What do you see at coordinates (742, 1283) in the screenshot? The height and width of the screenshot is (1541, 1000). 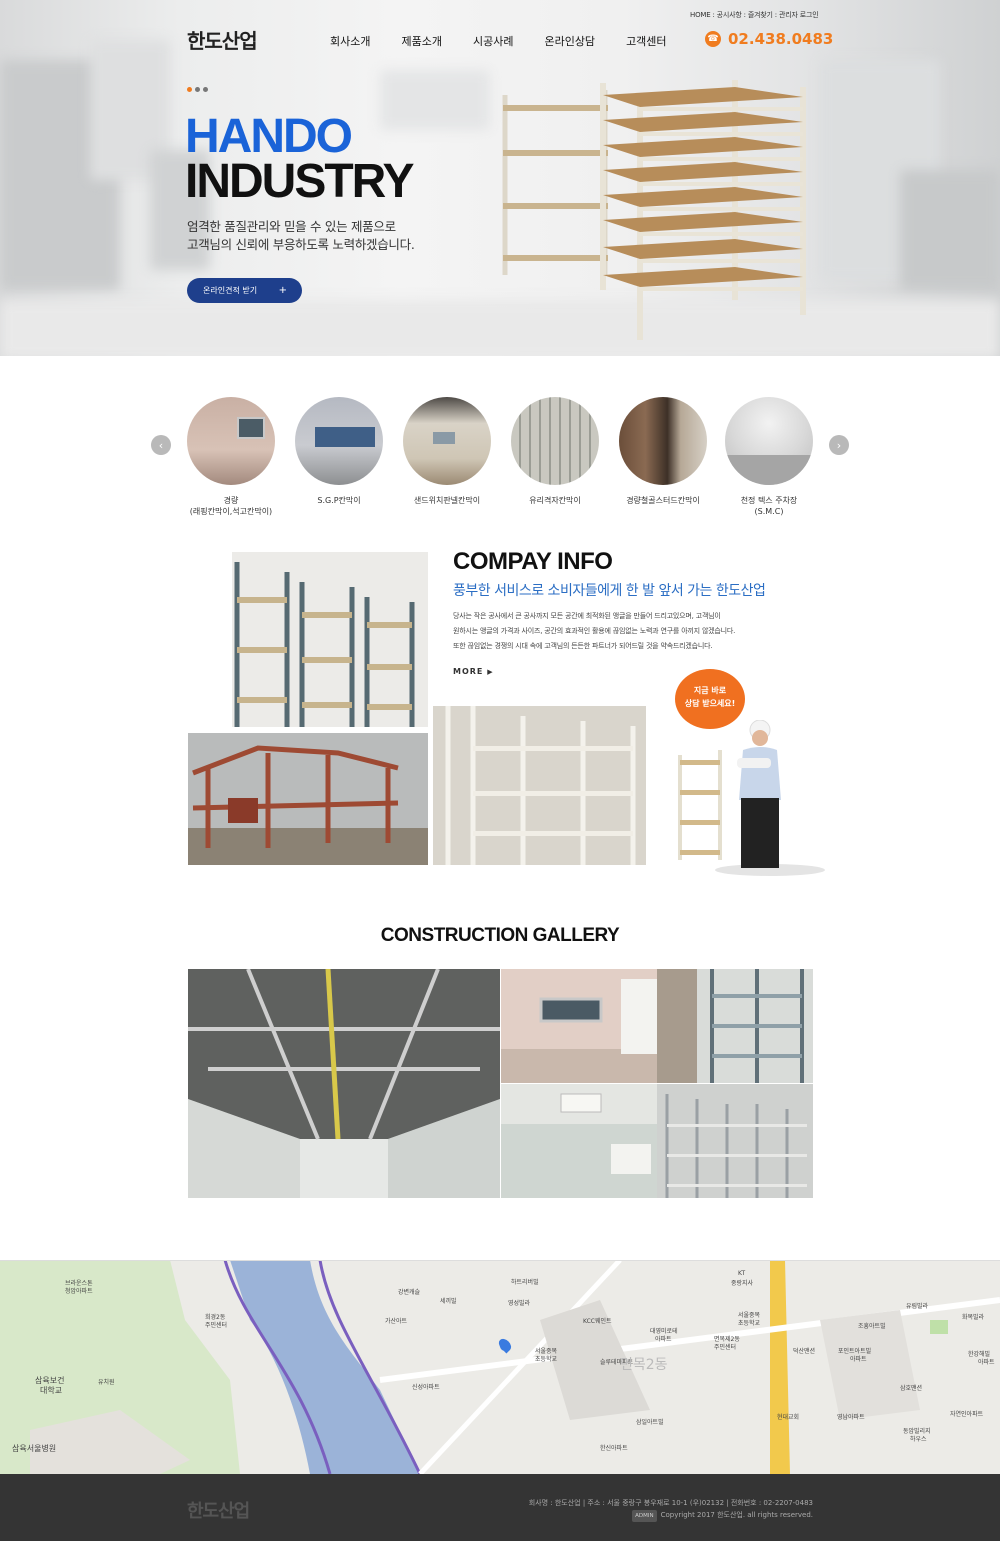 I see `map-label: 중랑지사` at bounding box center [742, 1283].